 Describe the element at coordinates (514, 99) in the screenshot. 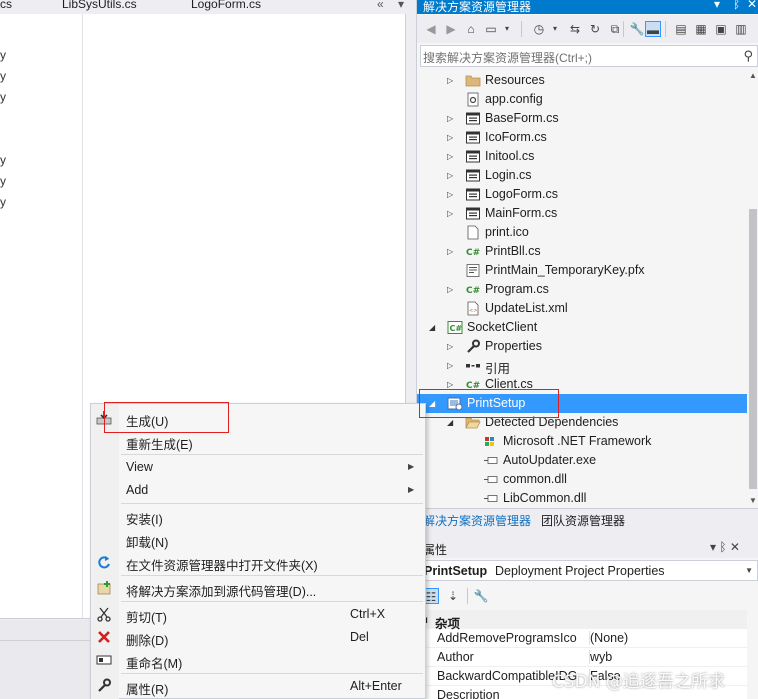

I see `tree-item-label: app.config` at that location.